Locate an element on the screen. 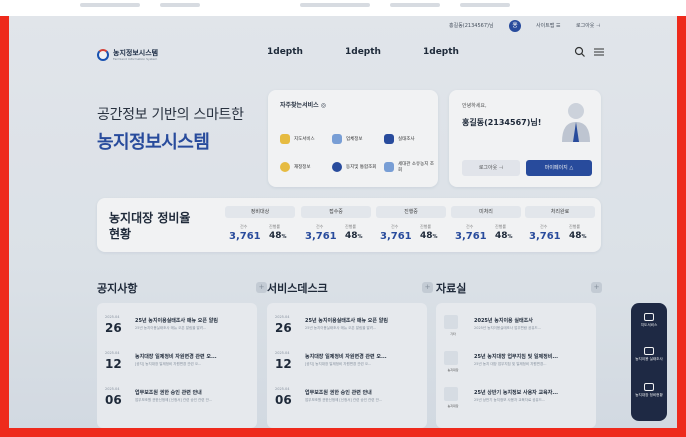  nav-item-1: 1depth is located at coordinates (285, 52).